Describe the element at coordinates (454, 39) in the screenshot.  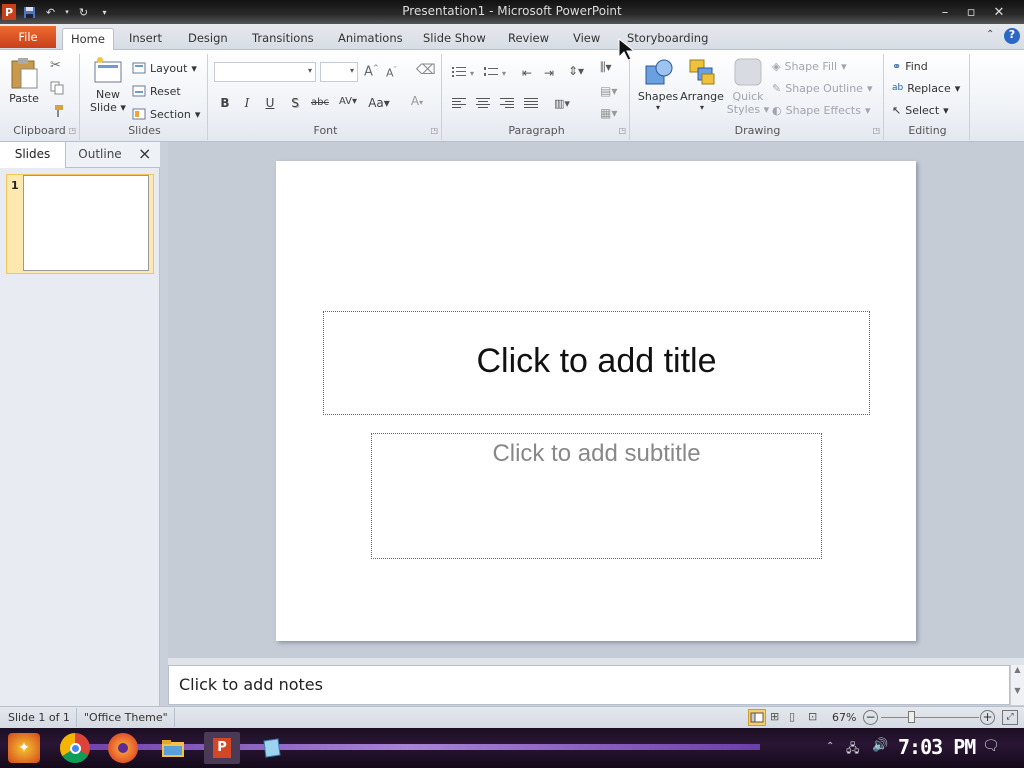
I see `tab-slide-show: Slide Show` at that location.